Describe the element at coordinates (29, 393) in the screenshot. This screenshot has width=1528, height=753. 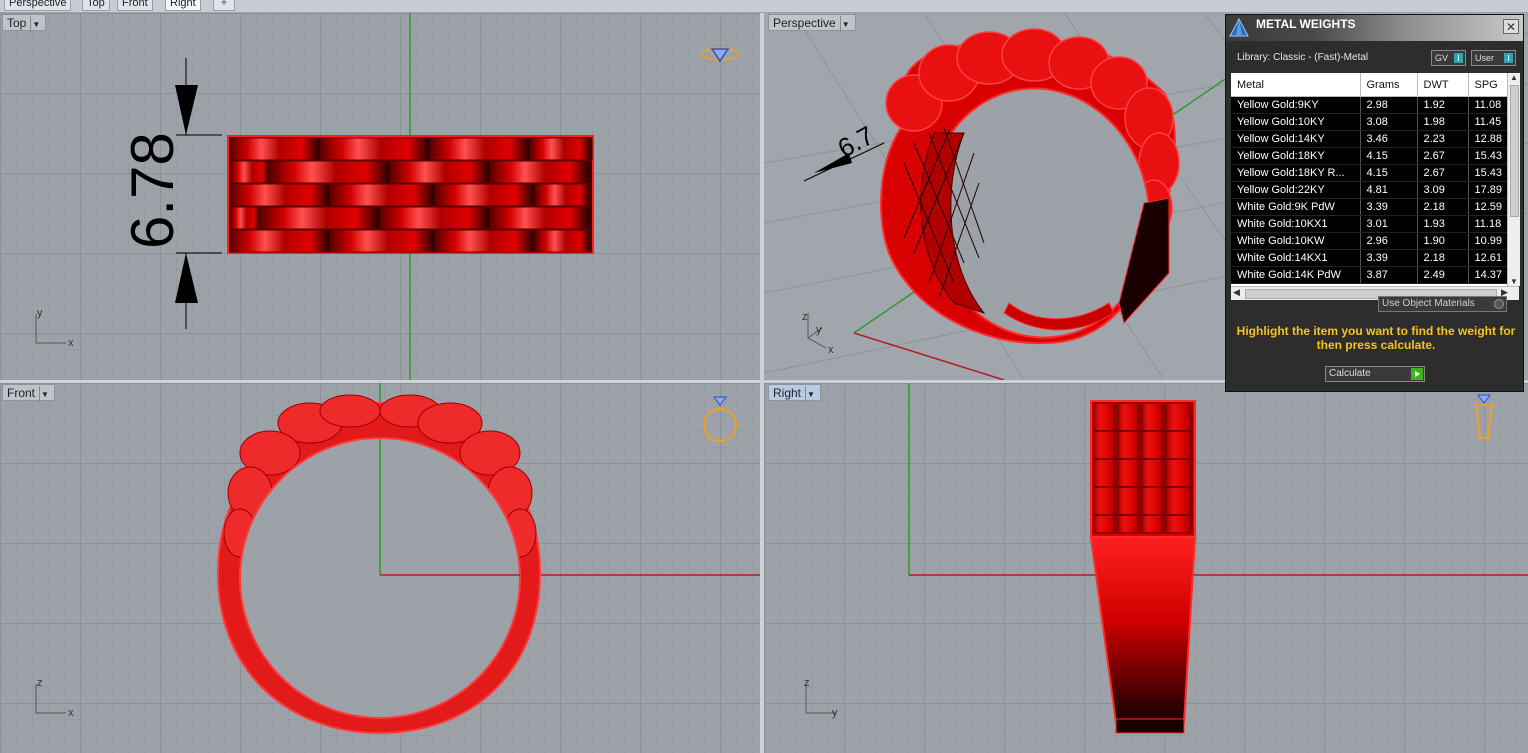
I see `viewport-label-front: Front ▼` at that location.